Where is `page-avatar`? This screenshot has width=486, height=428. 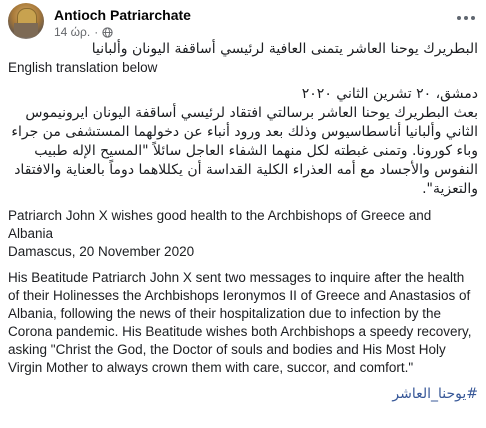
page-avatar is located at coordinates (26, 21).